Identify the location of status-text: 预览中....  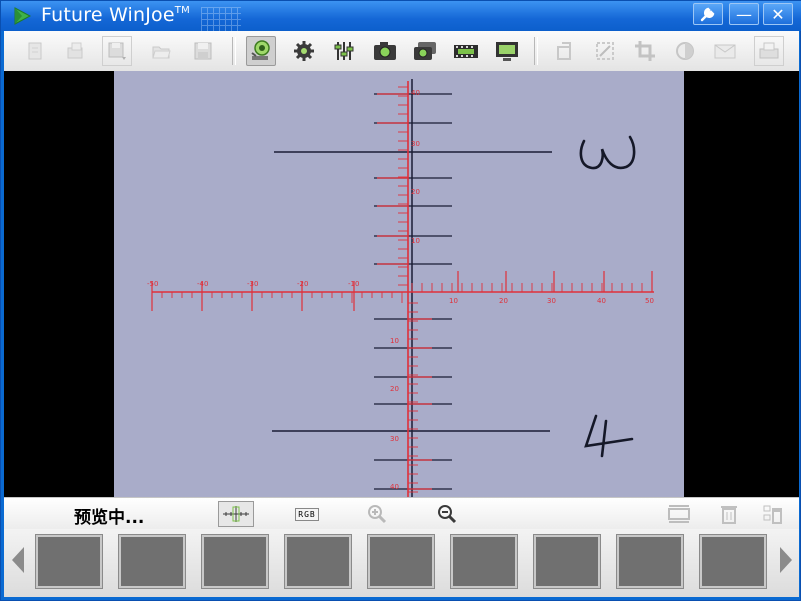
(109, 518).